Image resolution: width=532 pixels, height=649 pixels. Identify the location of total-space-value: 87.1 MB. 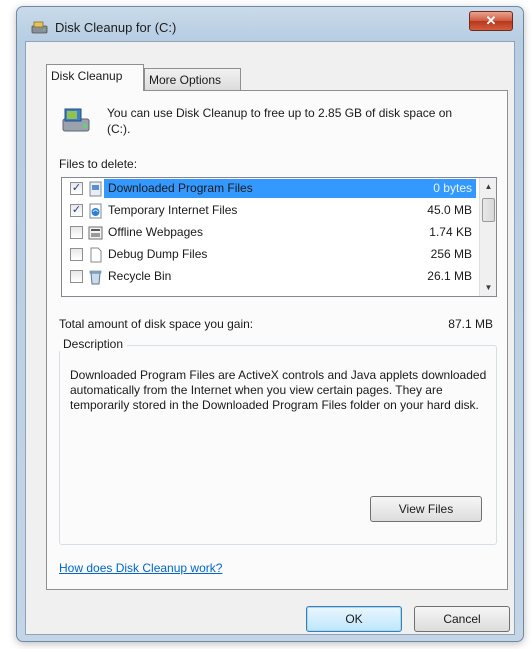
(470, 324).